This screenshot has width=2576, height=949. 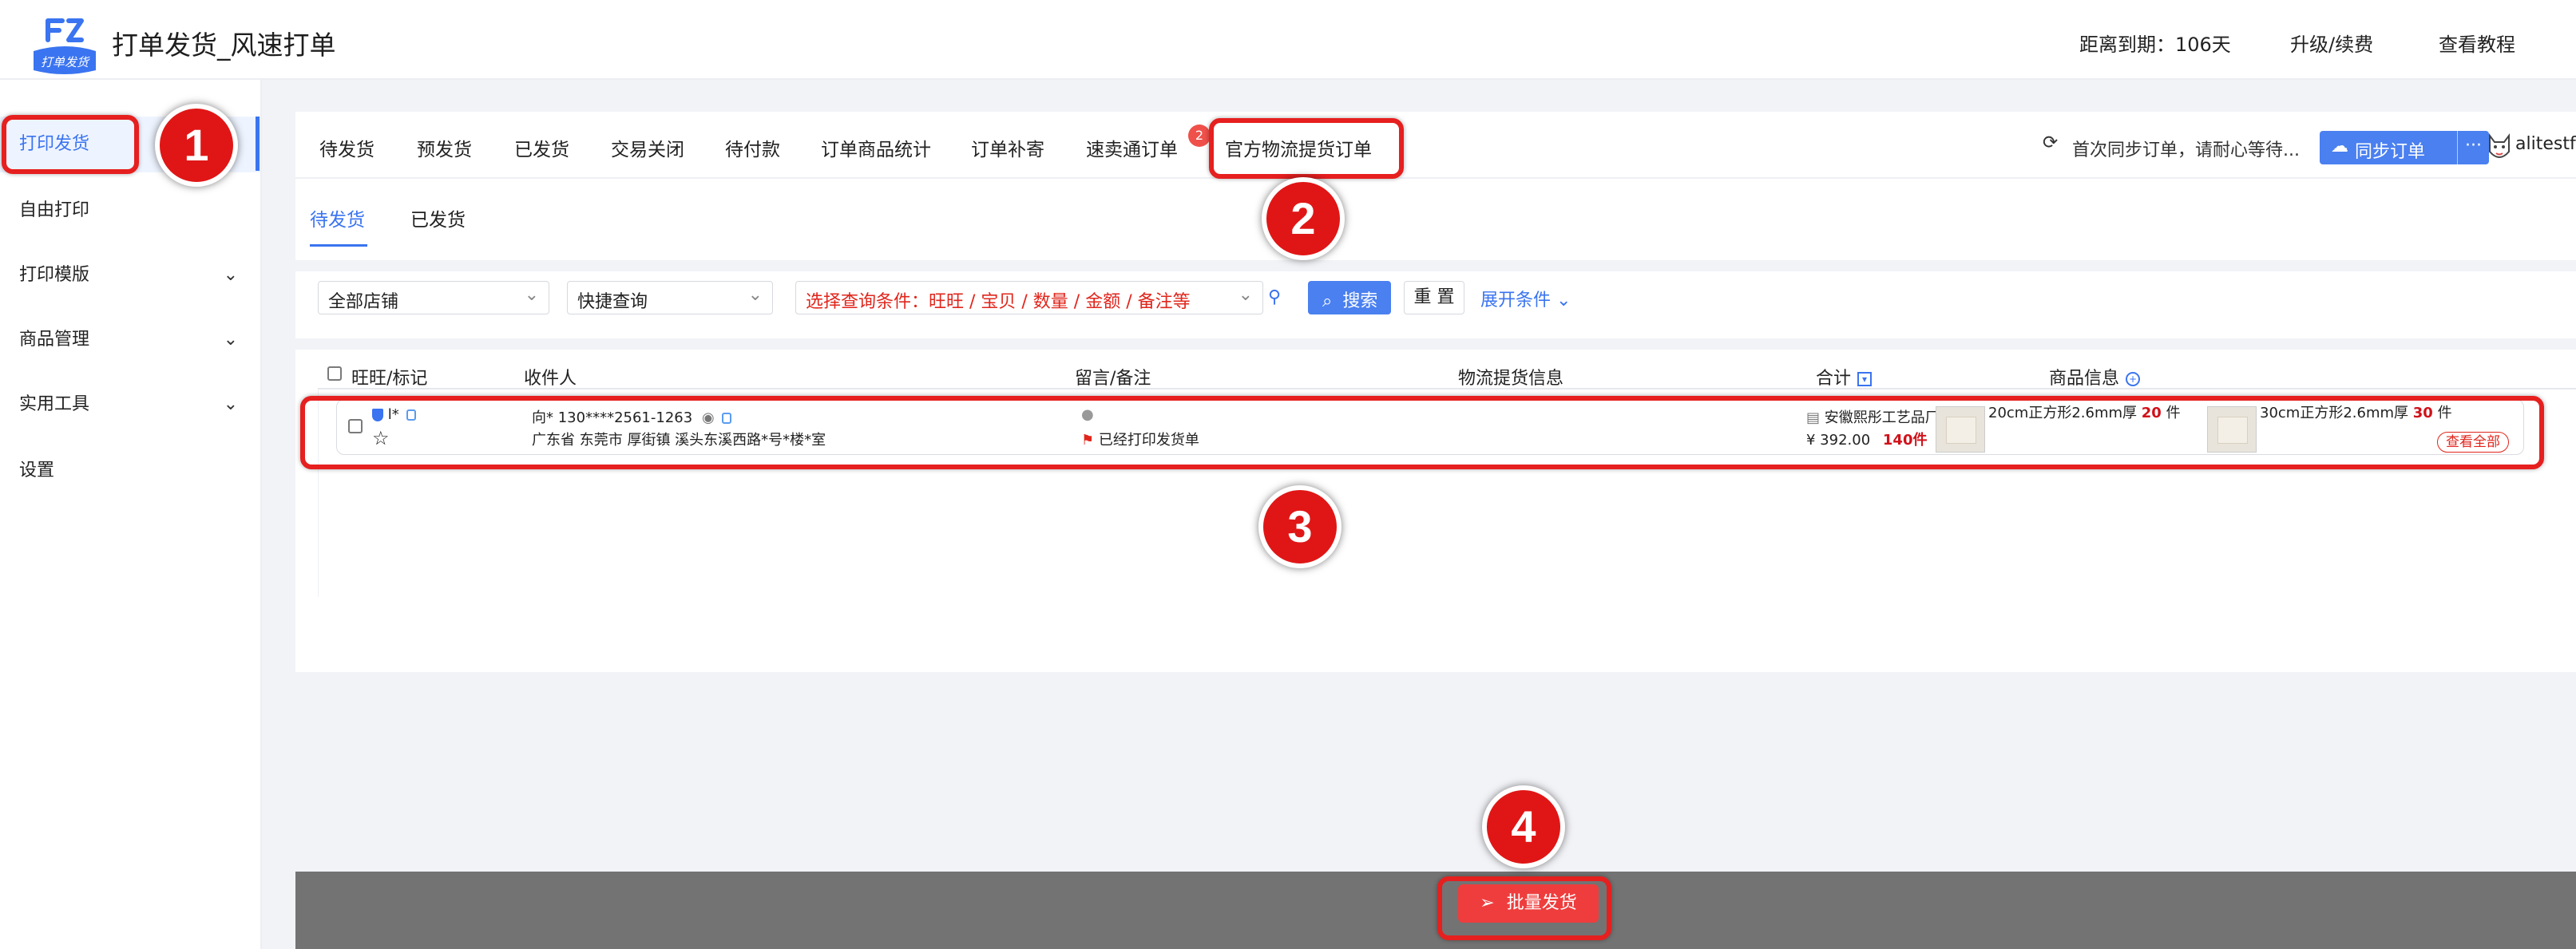 I want to click on shop-name: 安徽熙彤工艺品厂, so click(x=1882, y=418).